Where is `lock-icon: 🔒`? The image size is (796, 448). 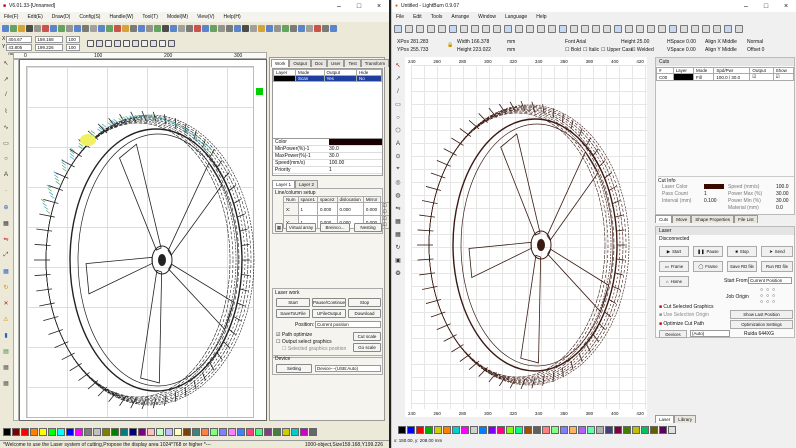
lock-icon: 🔒 is located at coordinates (450, 45).